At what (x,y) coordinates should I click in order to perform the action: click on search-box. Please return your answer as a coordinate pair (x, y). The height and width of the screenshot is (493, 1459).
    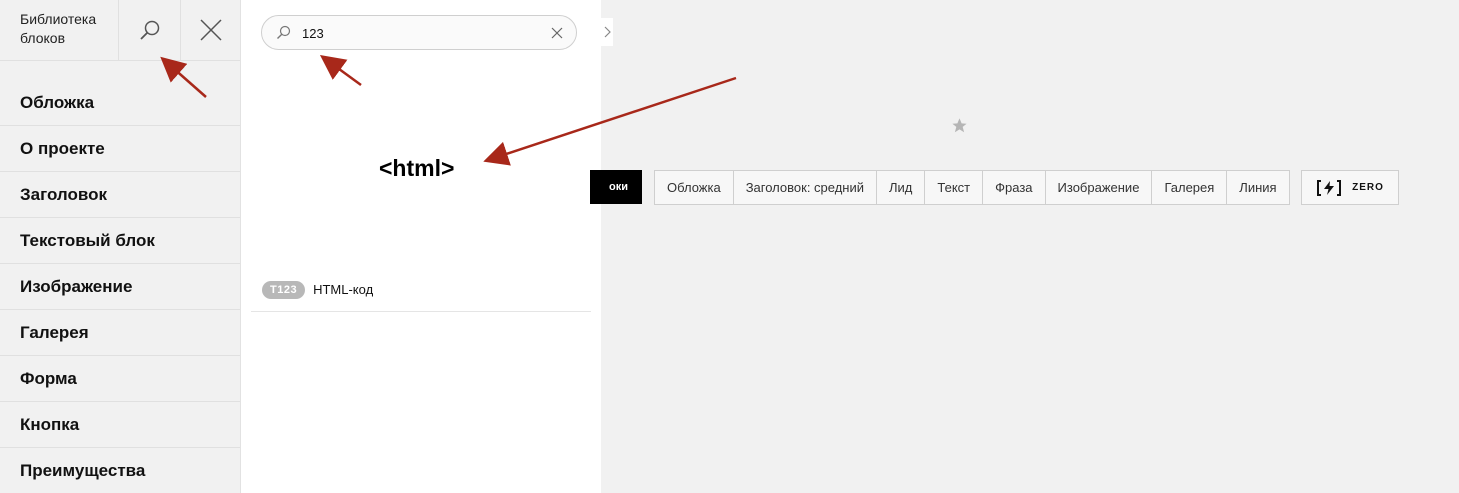
    Looking at the image, I should click on (419, 32).